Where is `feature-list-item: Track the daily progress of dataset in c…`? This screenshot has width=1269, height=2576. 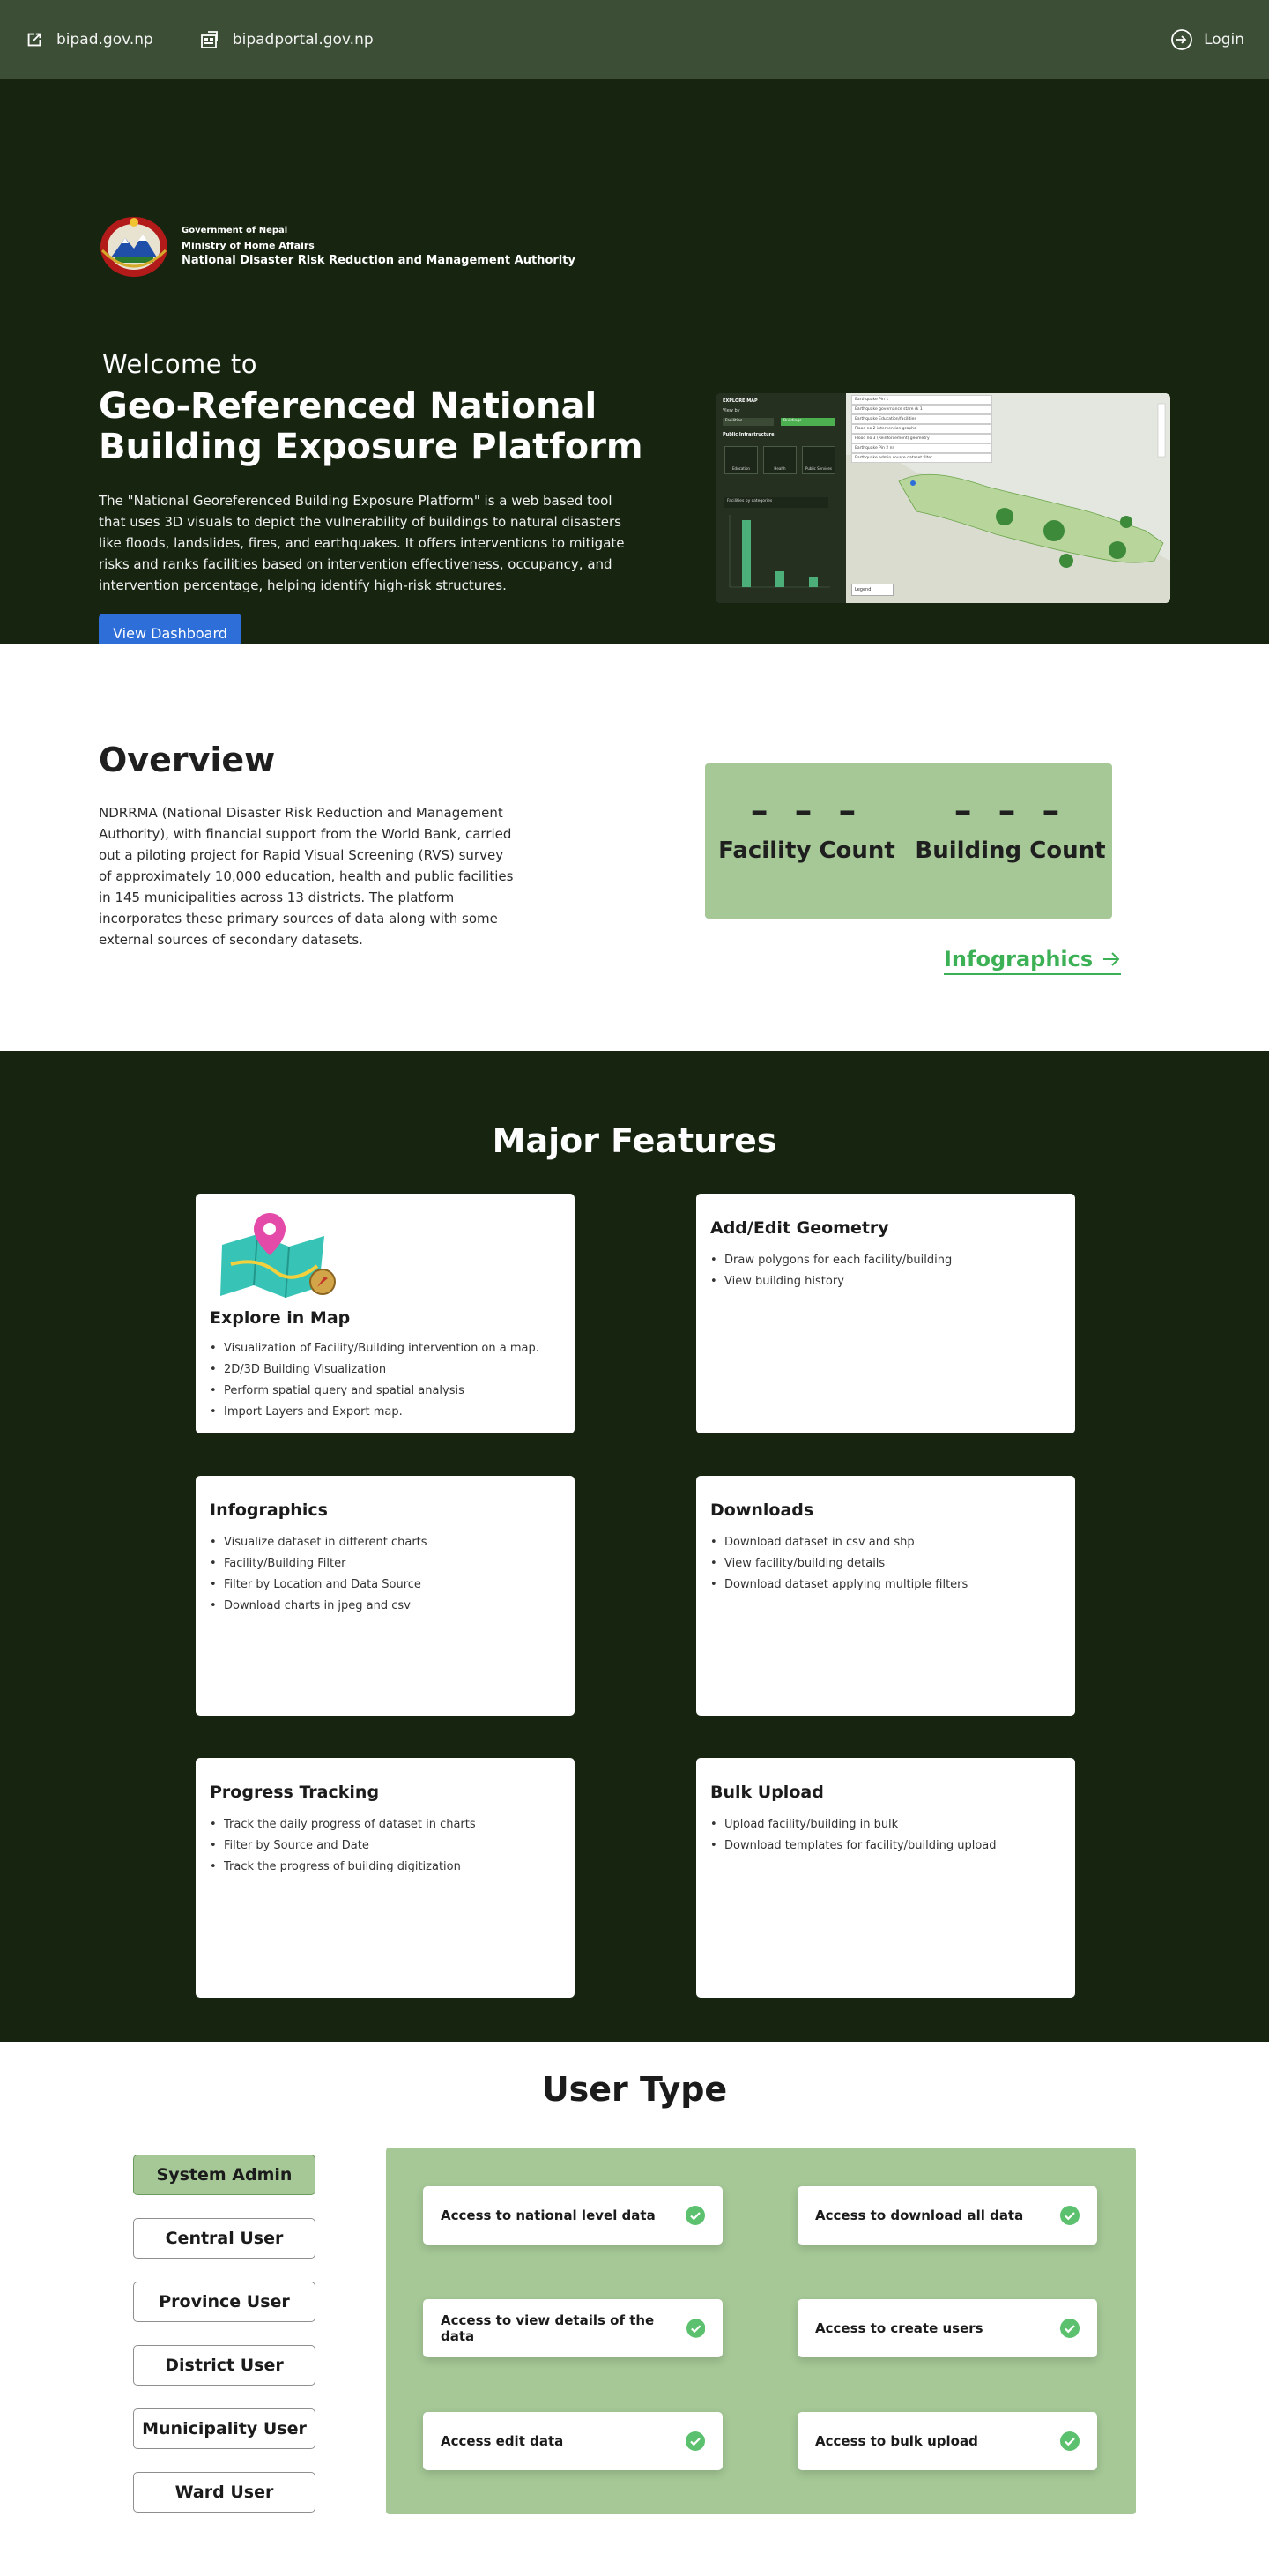
feature-list-item: Track the daily progress of dataset in c… is located at coordinates (385, 1825).